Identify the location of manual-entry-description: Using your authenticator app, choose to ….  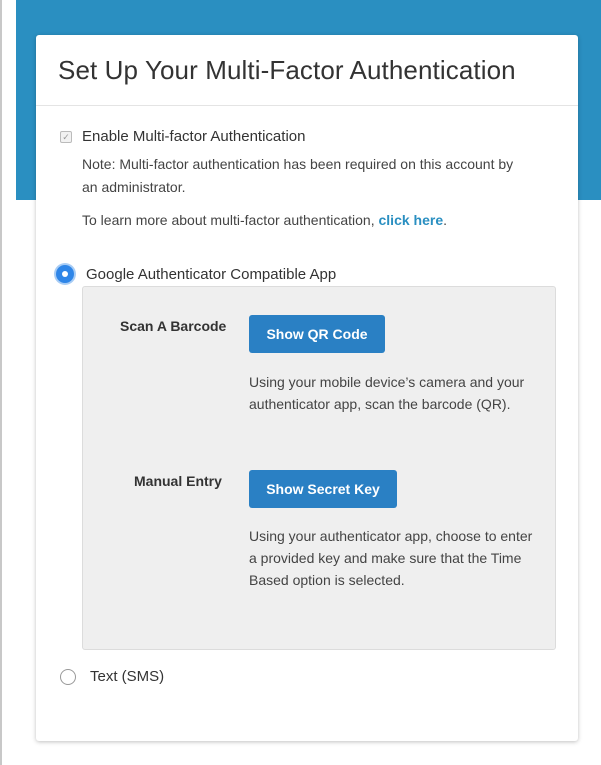
(391, 558).